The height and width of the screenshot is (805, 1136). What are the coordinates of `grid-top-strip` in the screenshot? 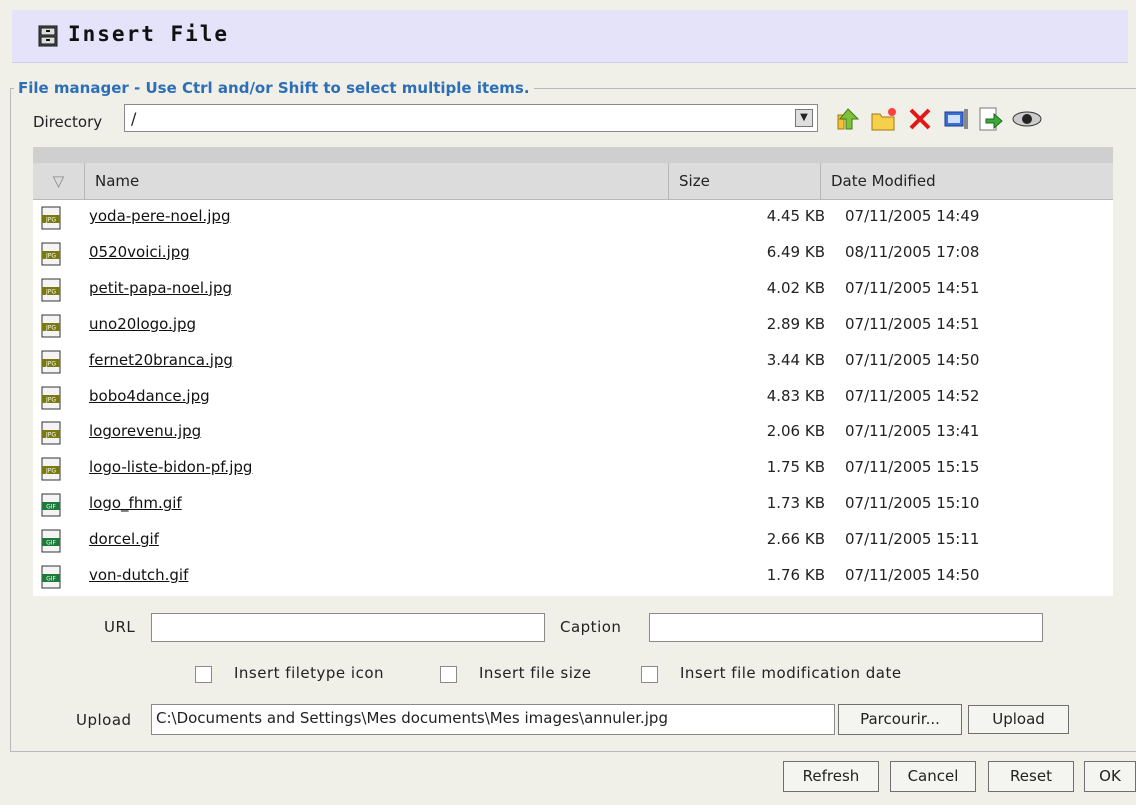 It's located at (573, 155).